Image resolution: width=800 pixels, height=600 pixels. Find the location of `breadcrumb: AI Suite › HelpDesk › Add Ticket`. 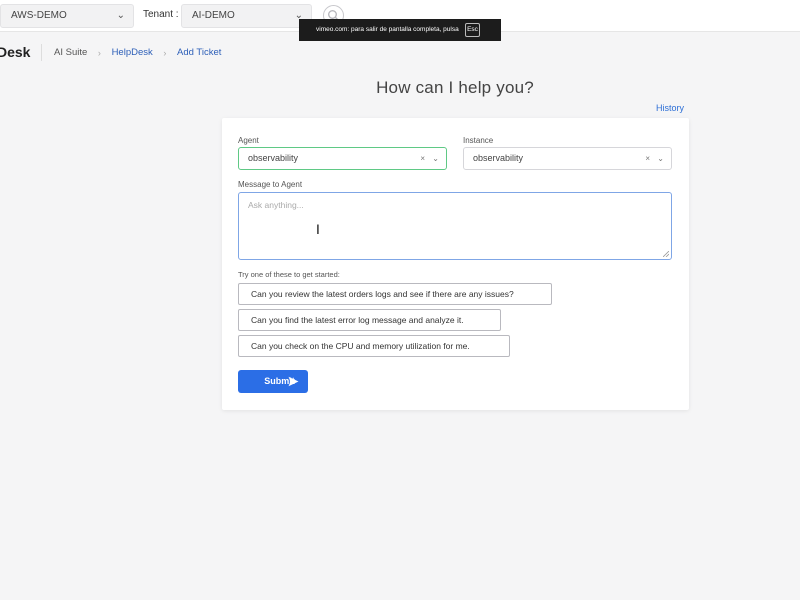

breadcrumb: AI Suite › HelpDesk › Add Ticket is located at coordinates (137, 52).